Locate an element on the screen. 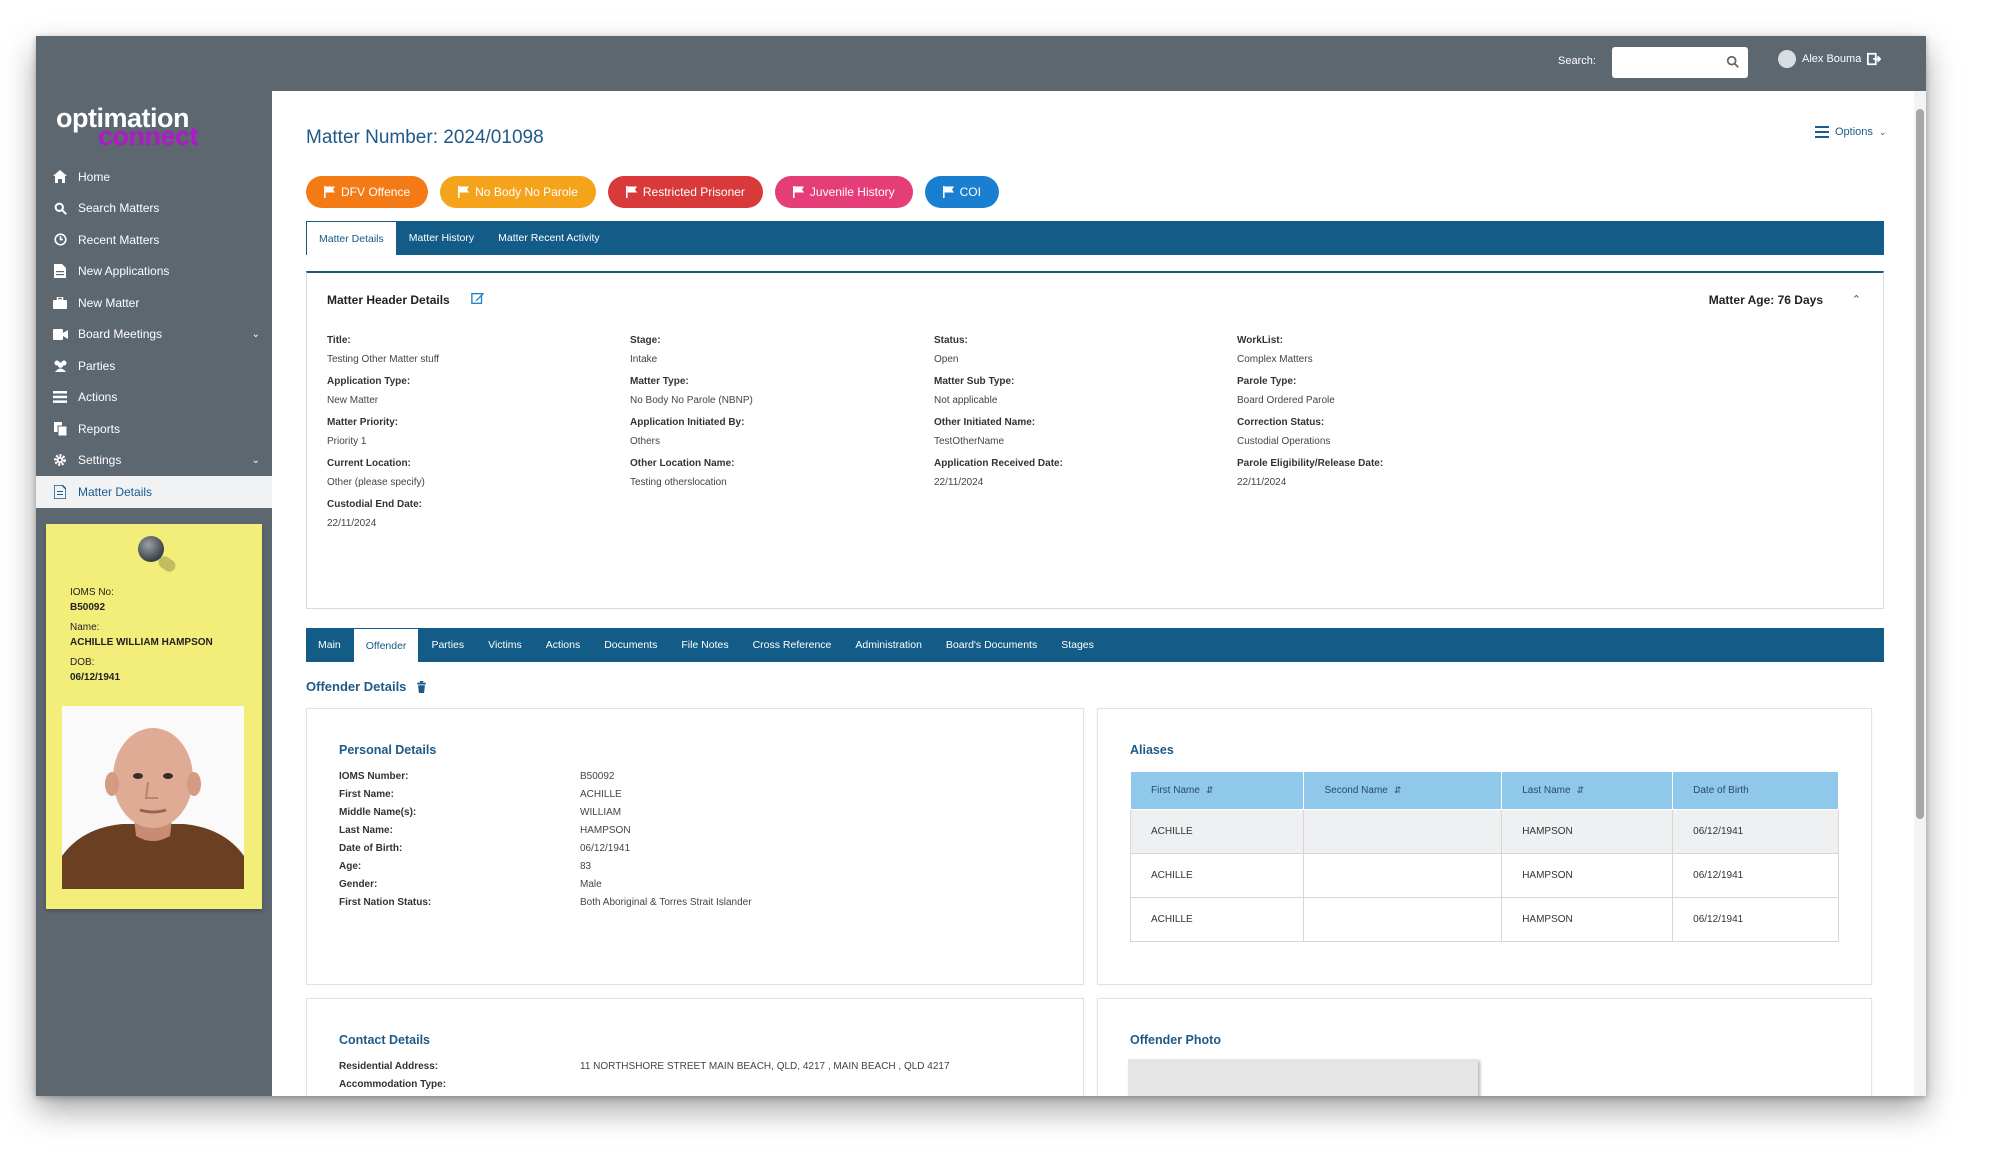 The width and height of the screenshot is (2000, 1170). tab-board-s-documents: Board's Documents is located at coordinates (991, 645).